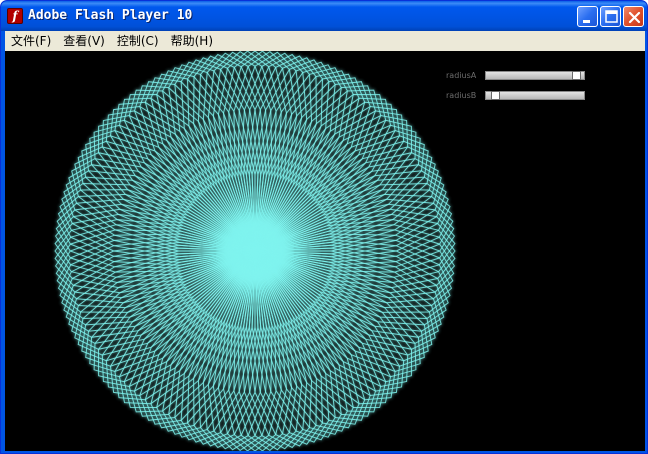  I want to click on minimize-icon, so click(586, 21).